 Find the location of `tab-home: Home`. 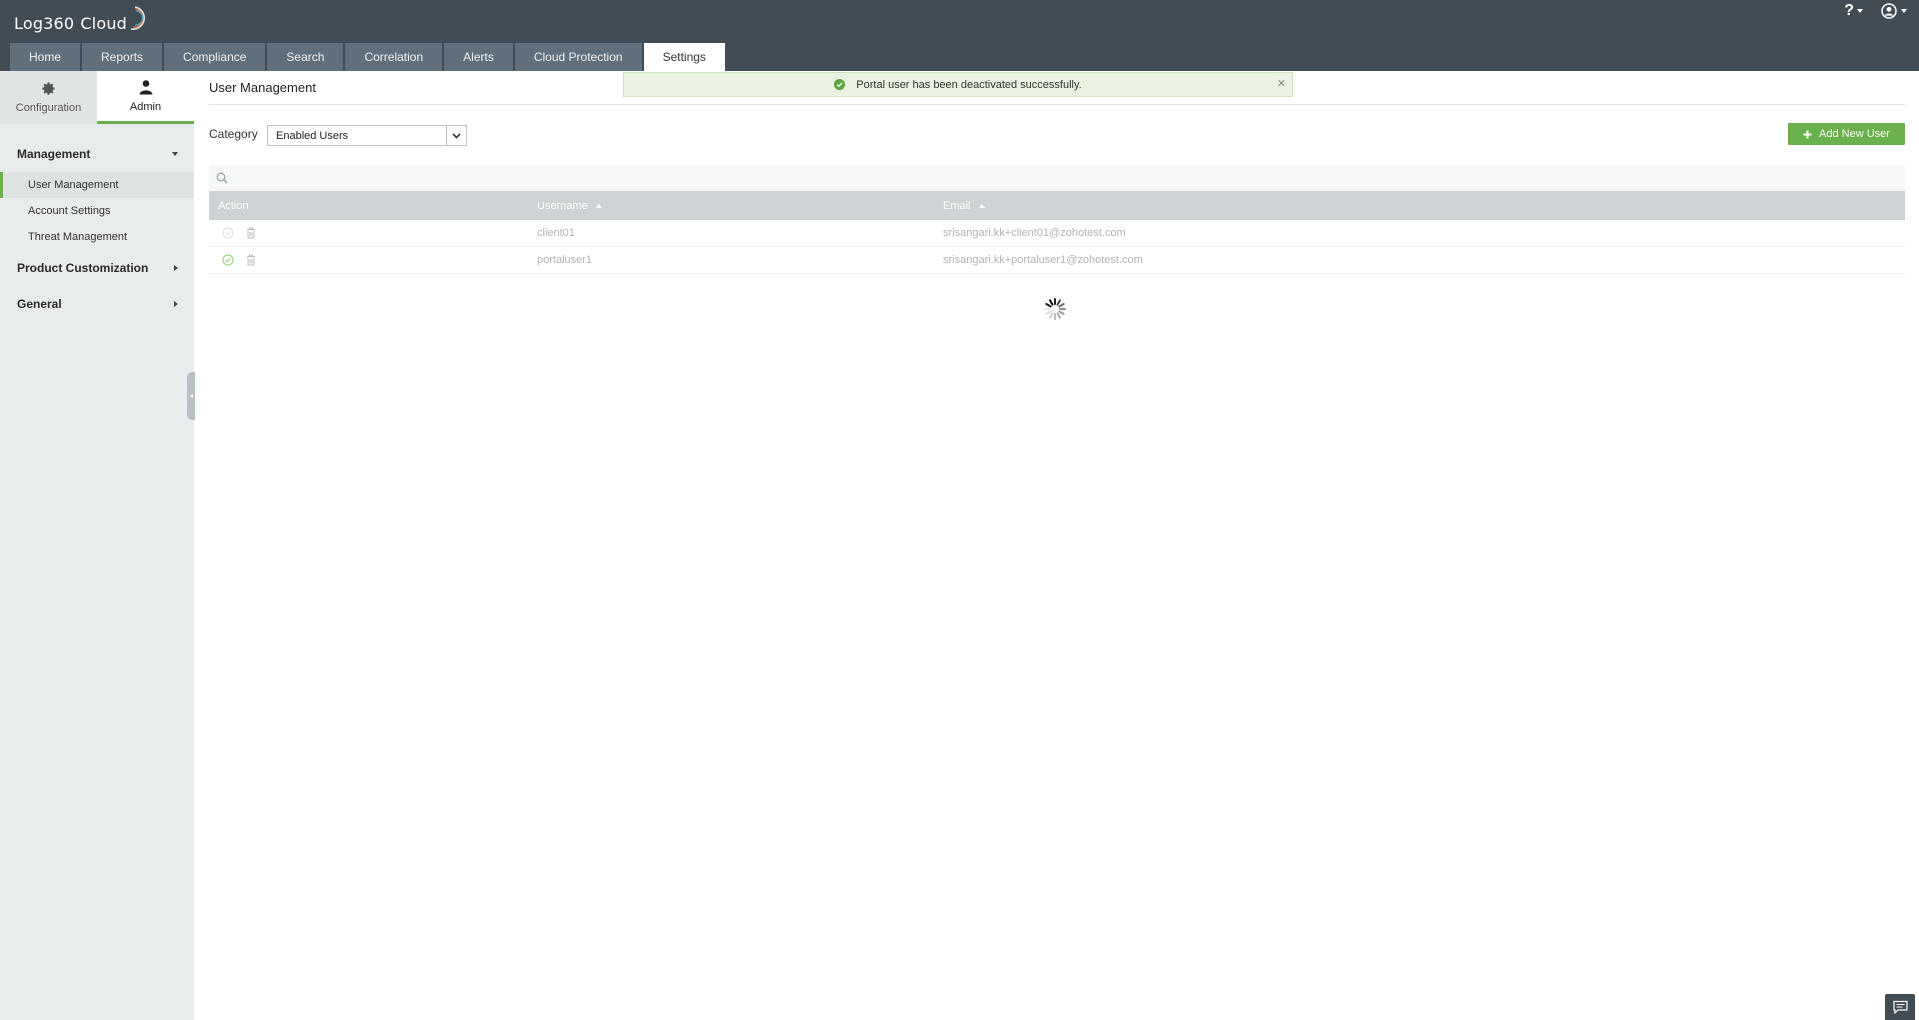

tab-home: Home is located at coordinates (45, 57).